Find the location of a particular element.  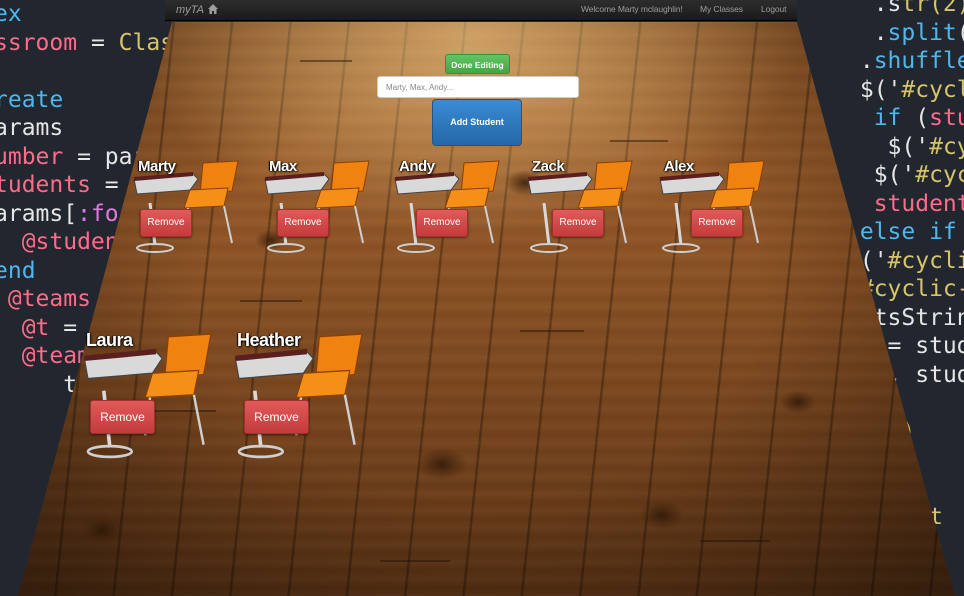

student-name: Heather is located at coordinates (269, 340).